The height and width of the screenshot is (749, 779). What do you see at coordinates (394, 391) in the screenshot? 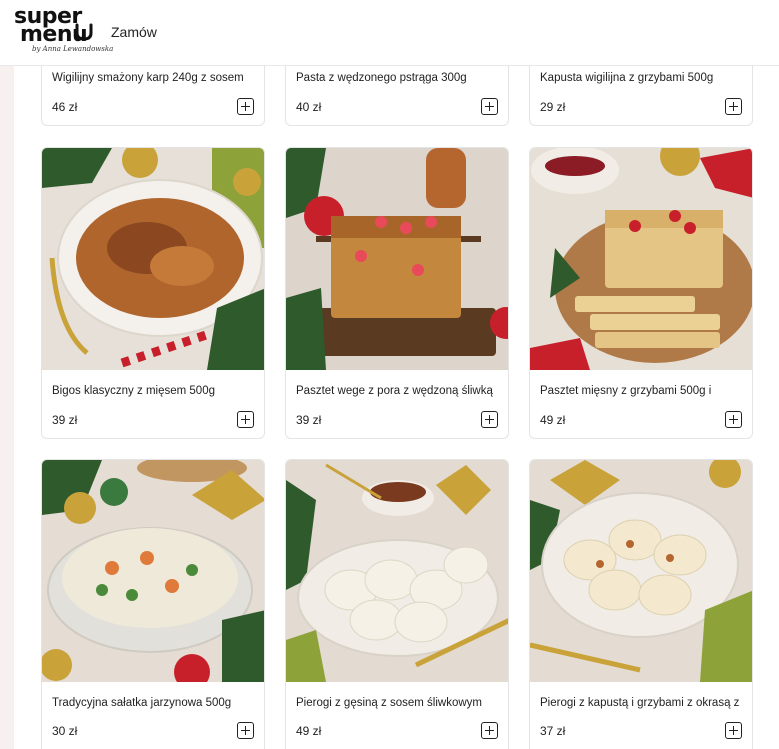
I see `product-title: Pasztet wege z pora z wędzoną śliwką` at bounding box center [394, 391].